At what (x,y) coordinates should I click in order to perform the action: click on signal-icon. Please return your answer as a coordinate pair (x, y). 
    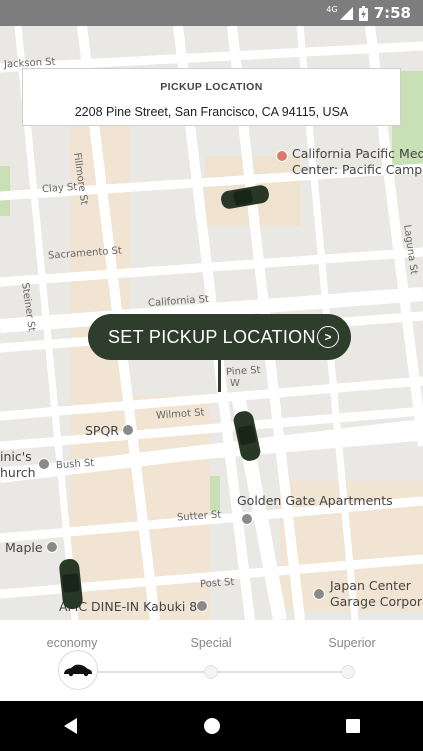
    Looking at the image, I should click on (346, 13).